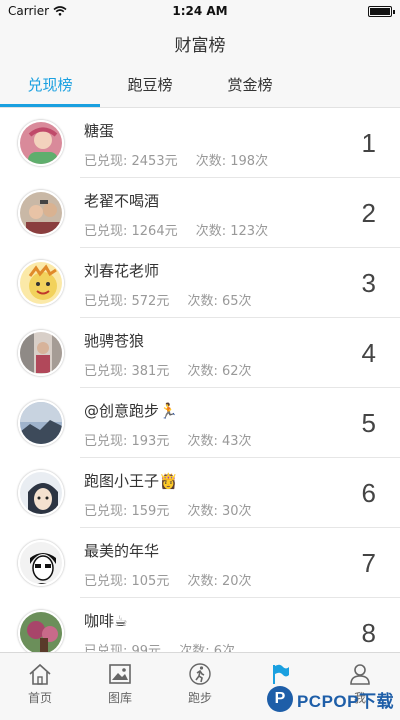 The width and height of the screenshot is (400, 720). What do you see at coordinates (122, 201) in the screenshot?
I see `user-name: 老翟不喝酒` at bounding box center [122, 201].